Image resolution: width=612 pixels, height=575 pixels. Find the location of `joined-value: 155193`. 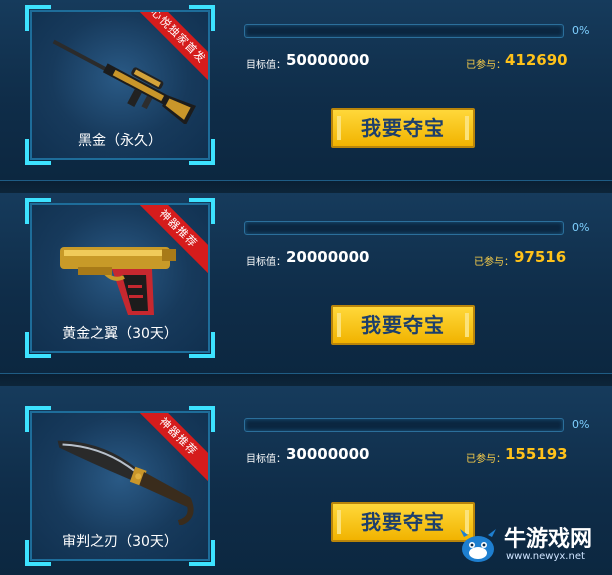

joined-value: 155193 is located at coordinates (536, 454).